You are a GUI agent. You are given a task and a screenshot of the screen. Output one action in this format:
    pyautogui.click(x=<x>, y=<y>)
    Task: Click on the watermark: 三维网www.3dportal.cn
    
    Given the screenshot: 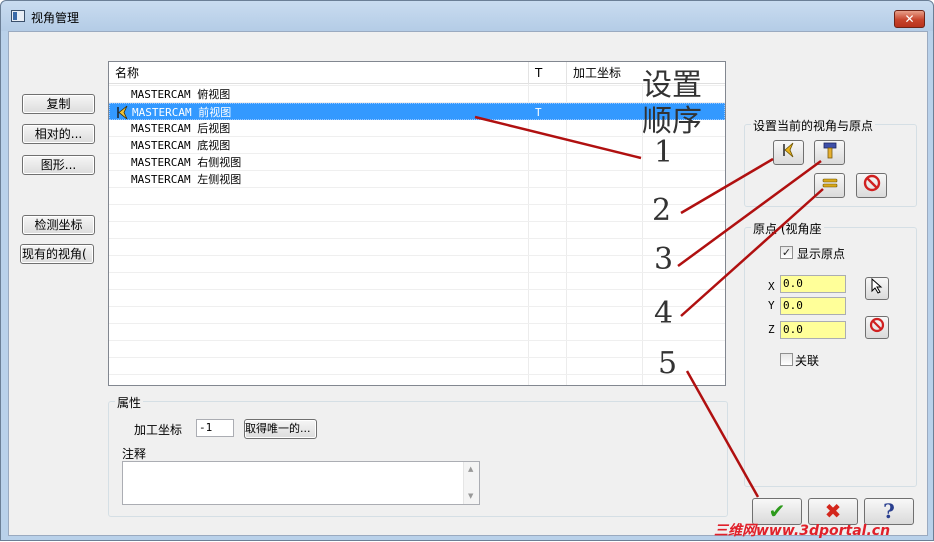 What is the action you would take?
    pyautogui.click(x=802, y=531)
    